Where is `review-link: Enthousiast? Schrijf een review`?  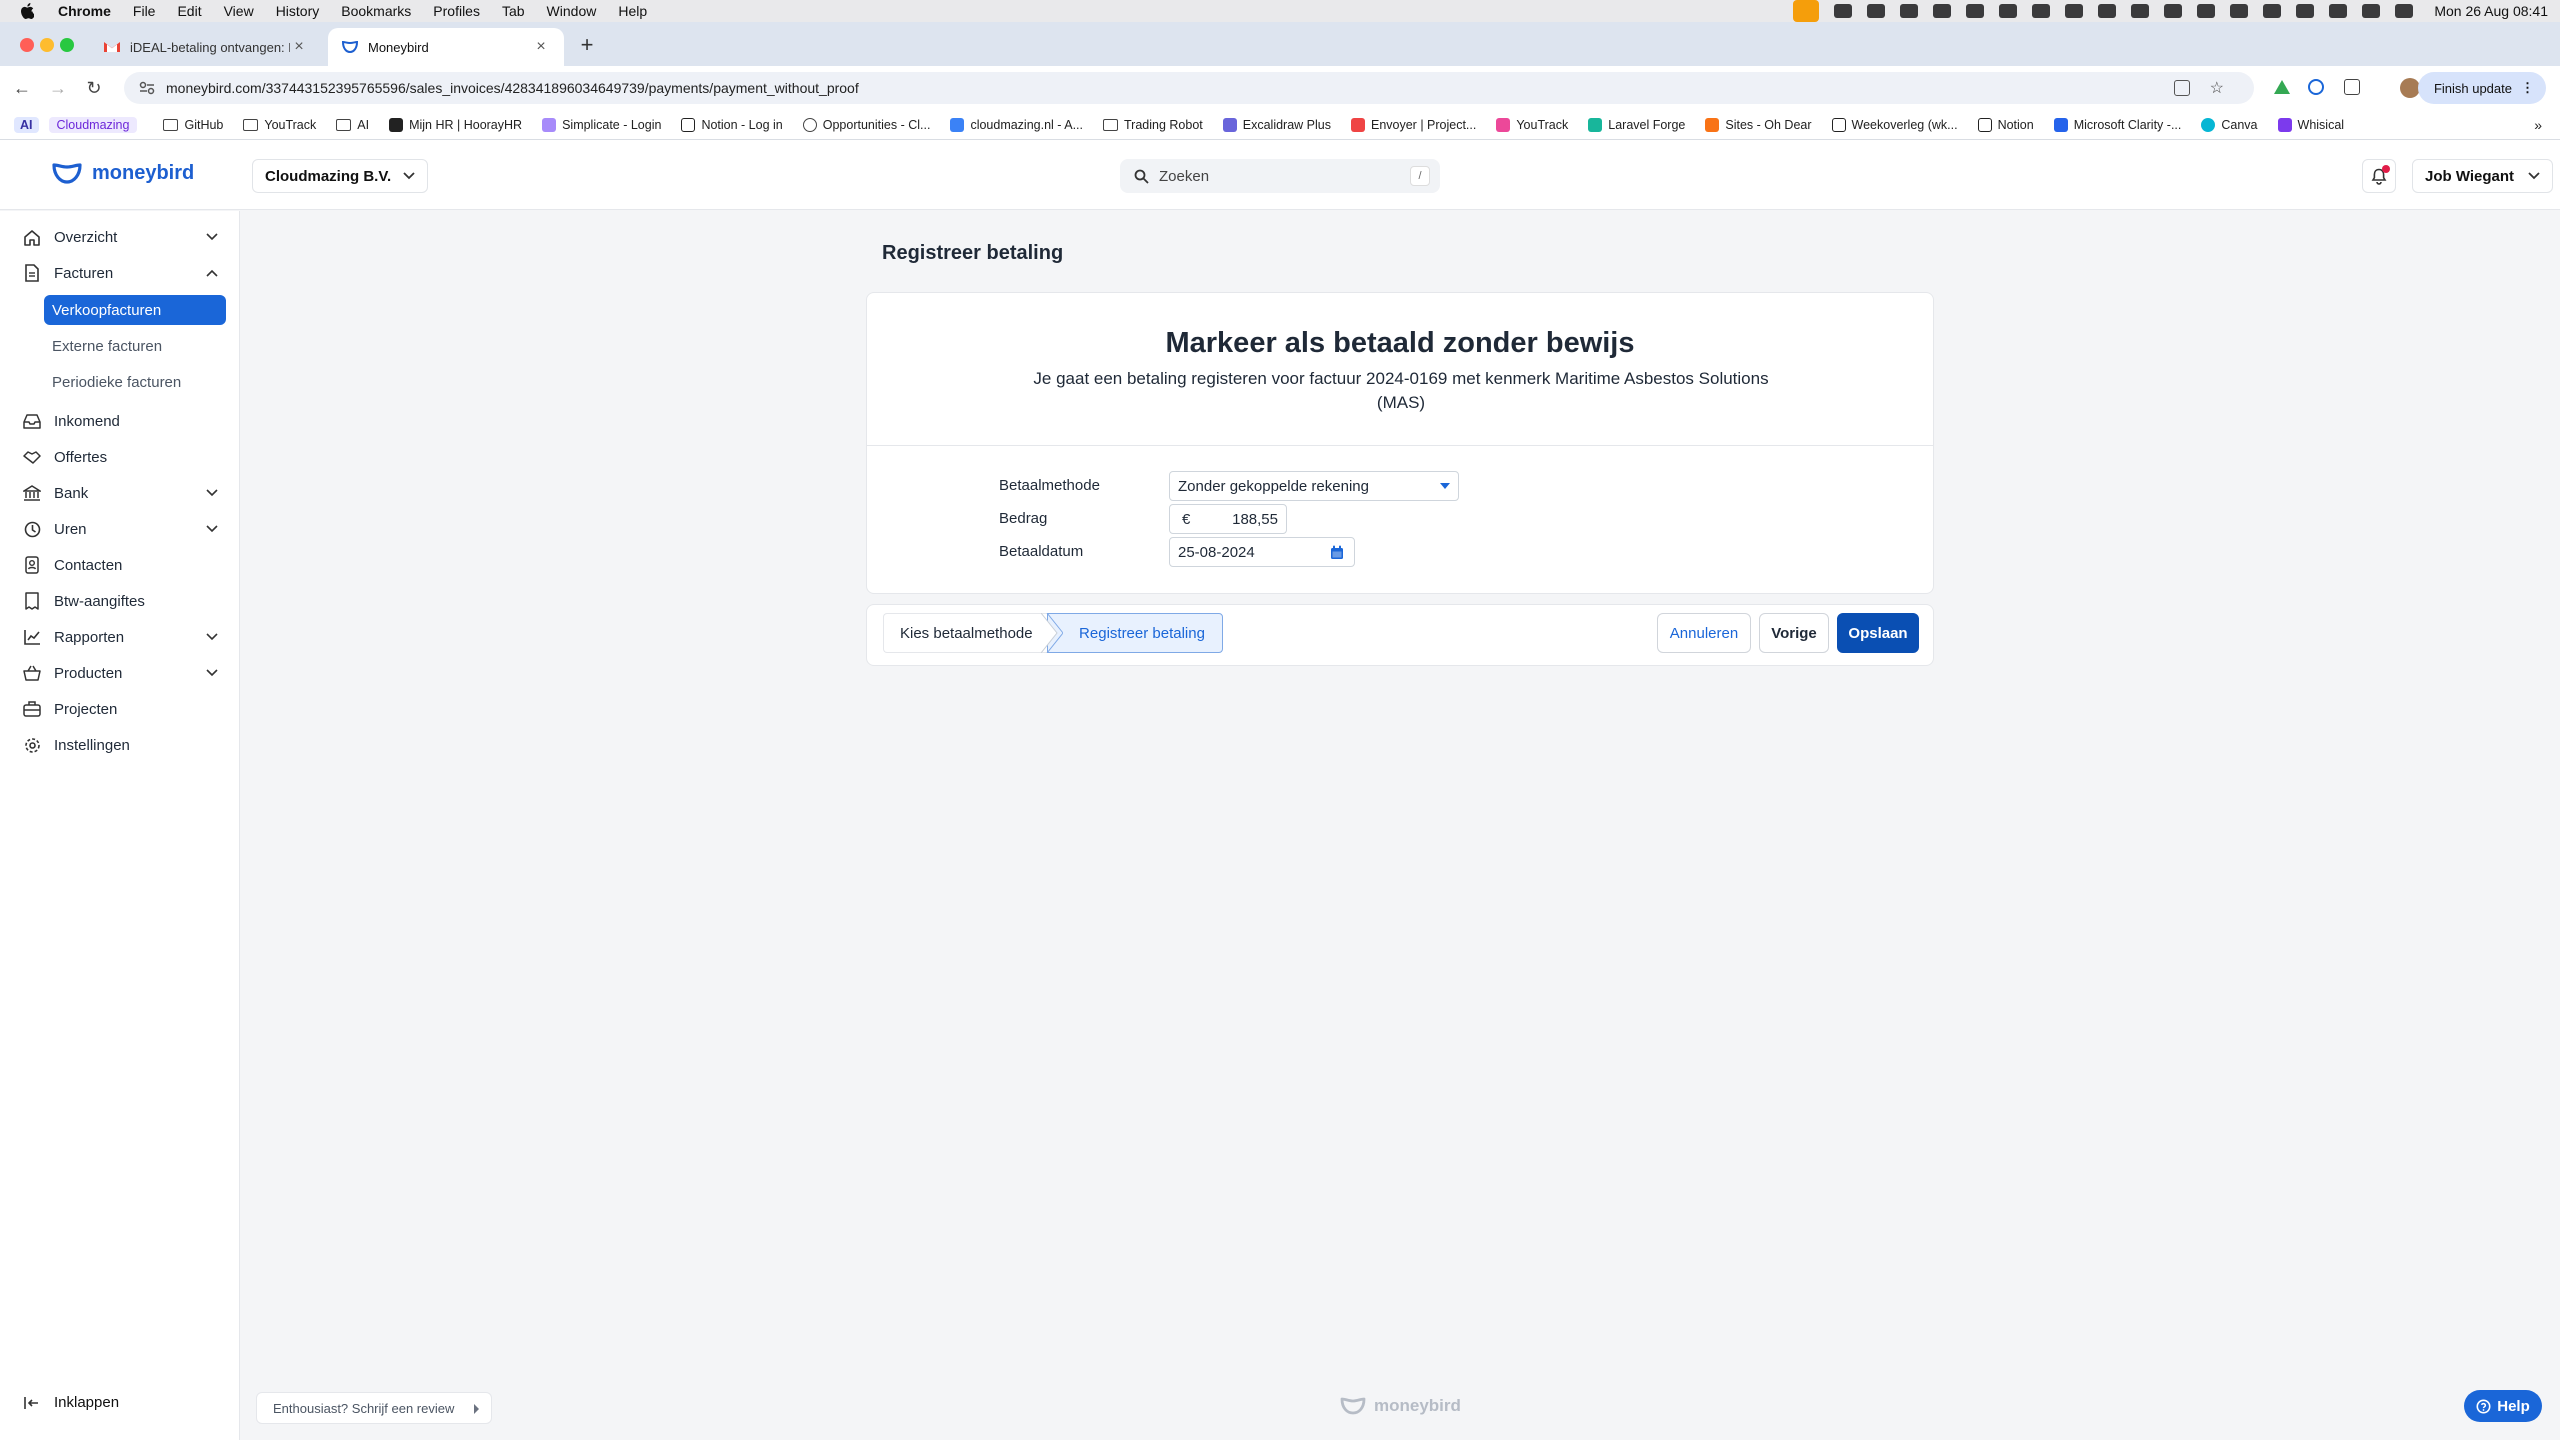
review-link: Enthousiast? Schrijf een review is located at coordinates (374, 1408).